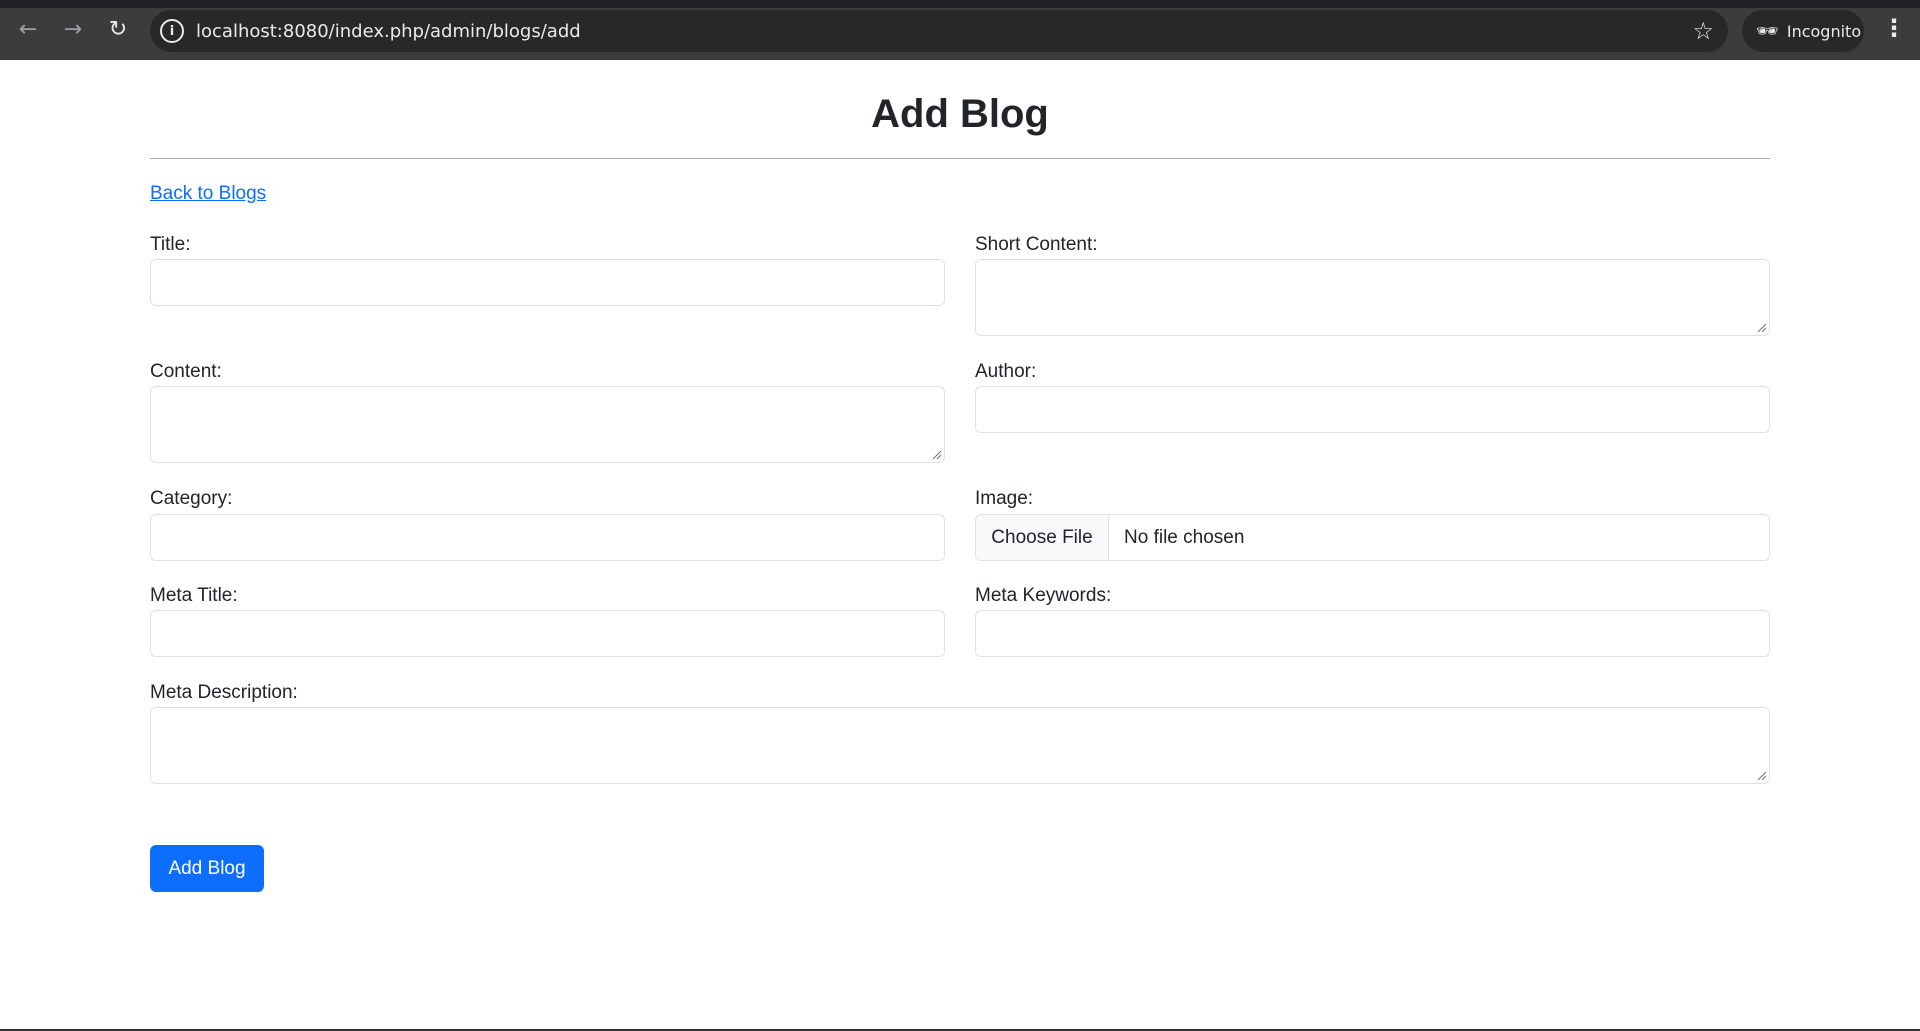 The image size is (1920, 1031). What do you see at coordinates (194, 595) in the screenshot?
I see `meta-title-label: Meta Title:` at bounding box center [194, 595].